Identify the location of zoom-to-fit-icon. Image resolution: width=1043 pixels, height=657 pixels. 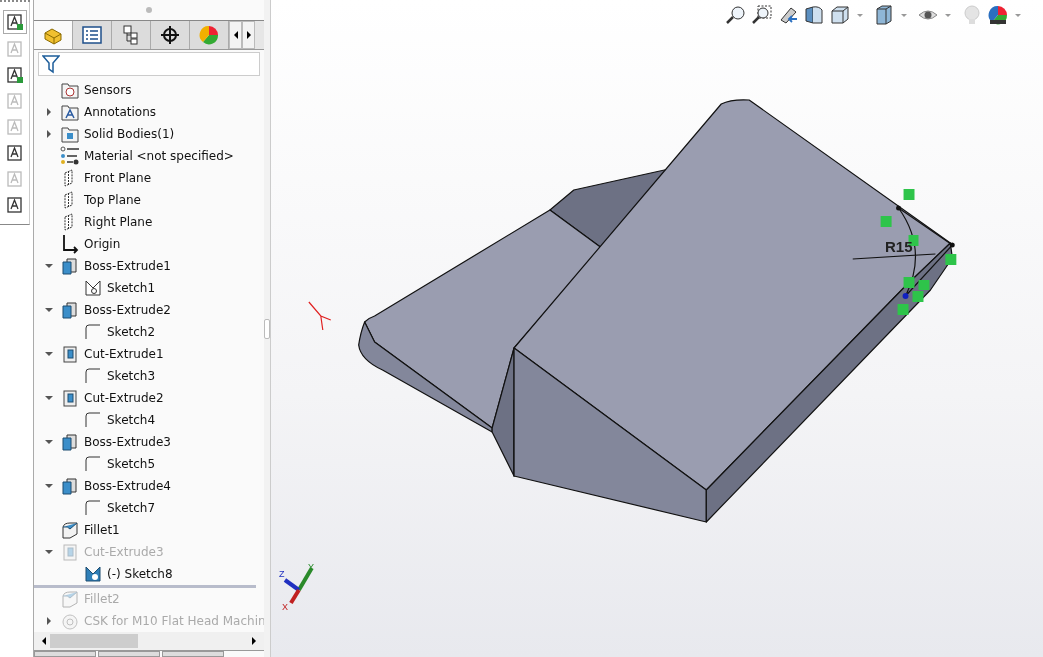
(736, 15).